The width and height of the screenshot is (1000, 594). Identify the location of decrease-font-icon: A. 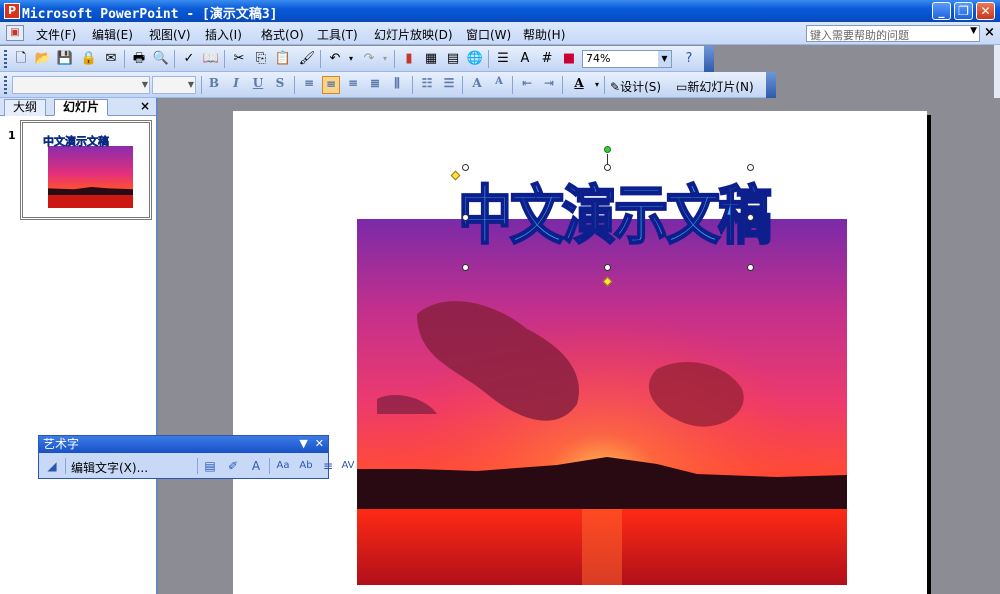
(499, 85).